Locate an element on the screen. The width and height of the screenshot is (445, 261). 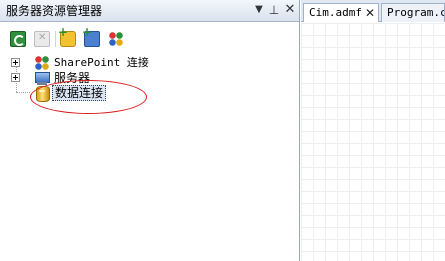
tree-item-label: SharePoint 连接 is located at coordinates (101, 62).